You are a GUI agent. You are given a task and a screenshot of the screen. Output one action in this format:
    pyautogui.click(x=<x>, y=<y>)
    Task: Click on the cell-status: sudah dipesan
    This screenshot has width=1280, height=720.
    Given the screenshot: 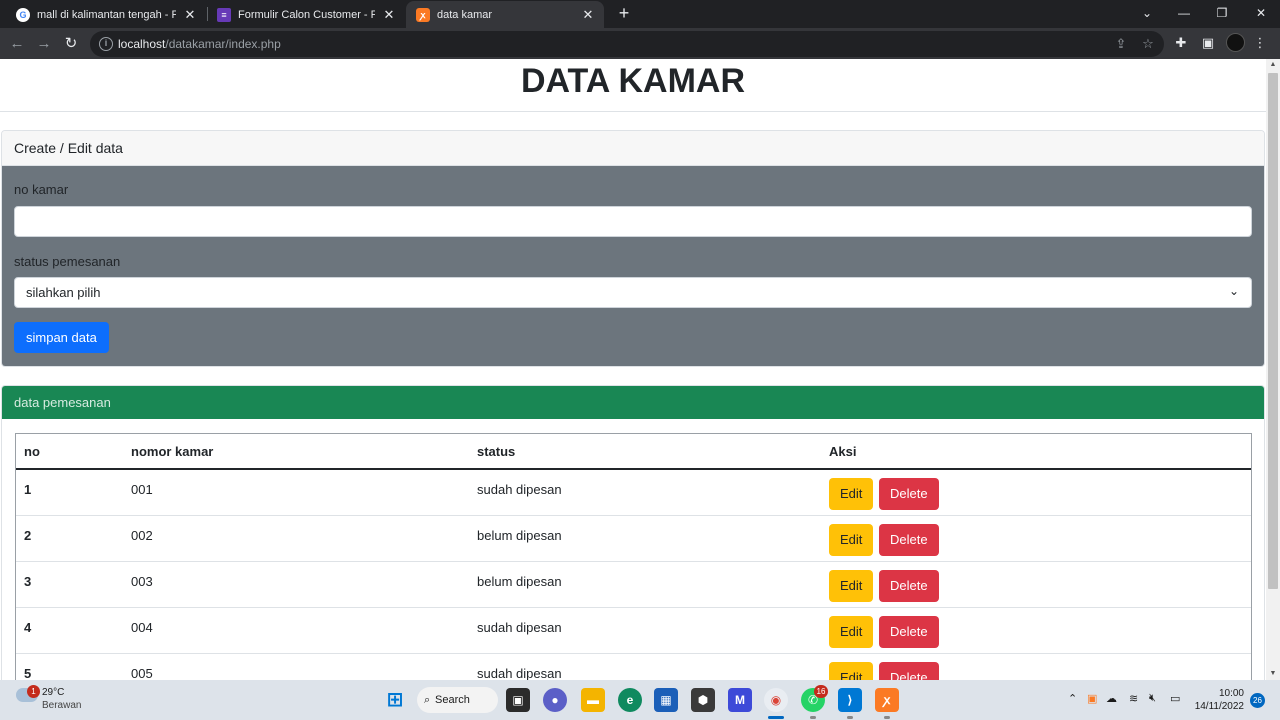 What is the action you would take?
    pyautogui.click(x=645, y=666)
    